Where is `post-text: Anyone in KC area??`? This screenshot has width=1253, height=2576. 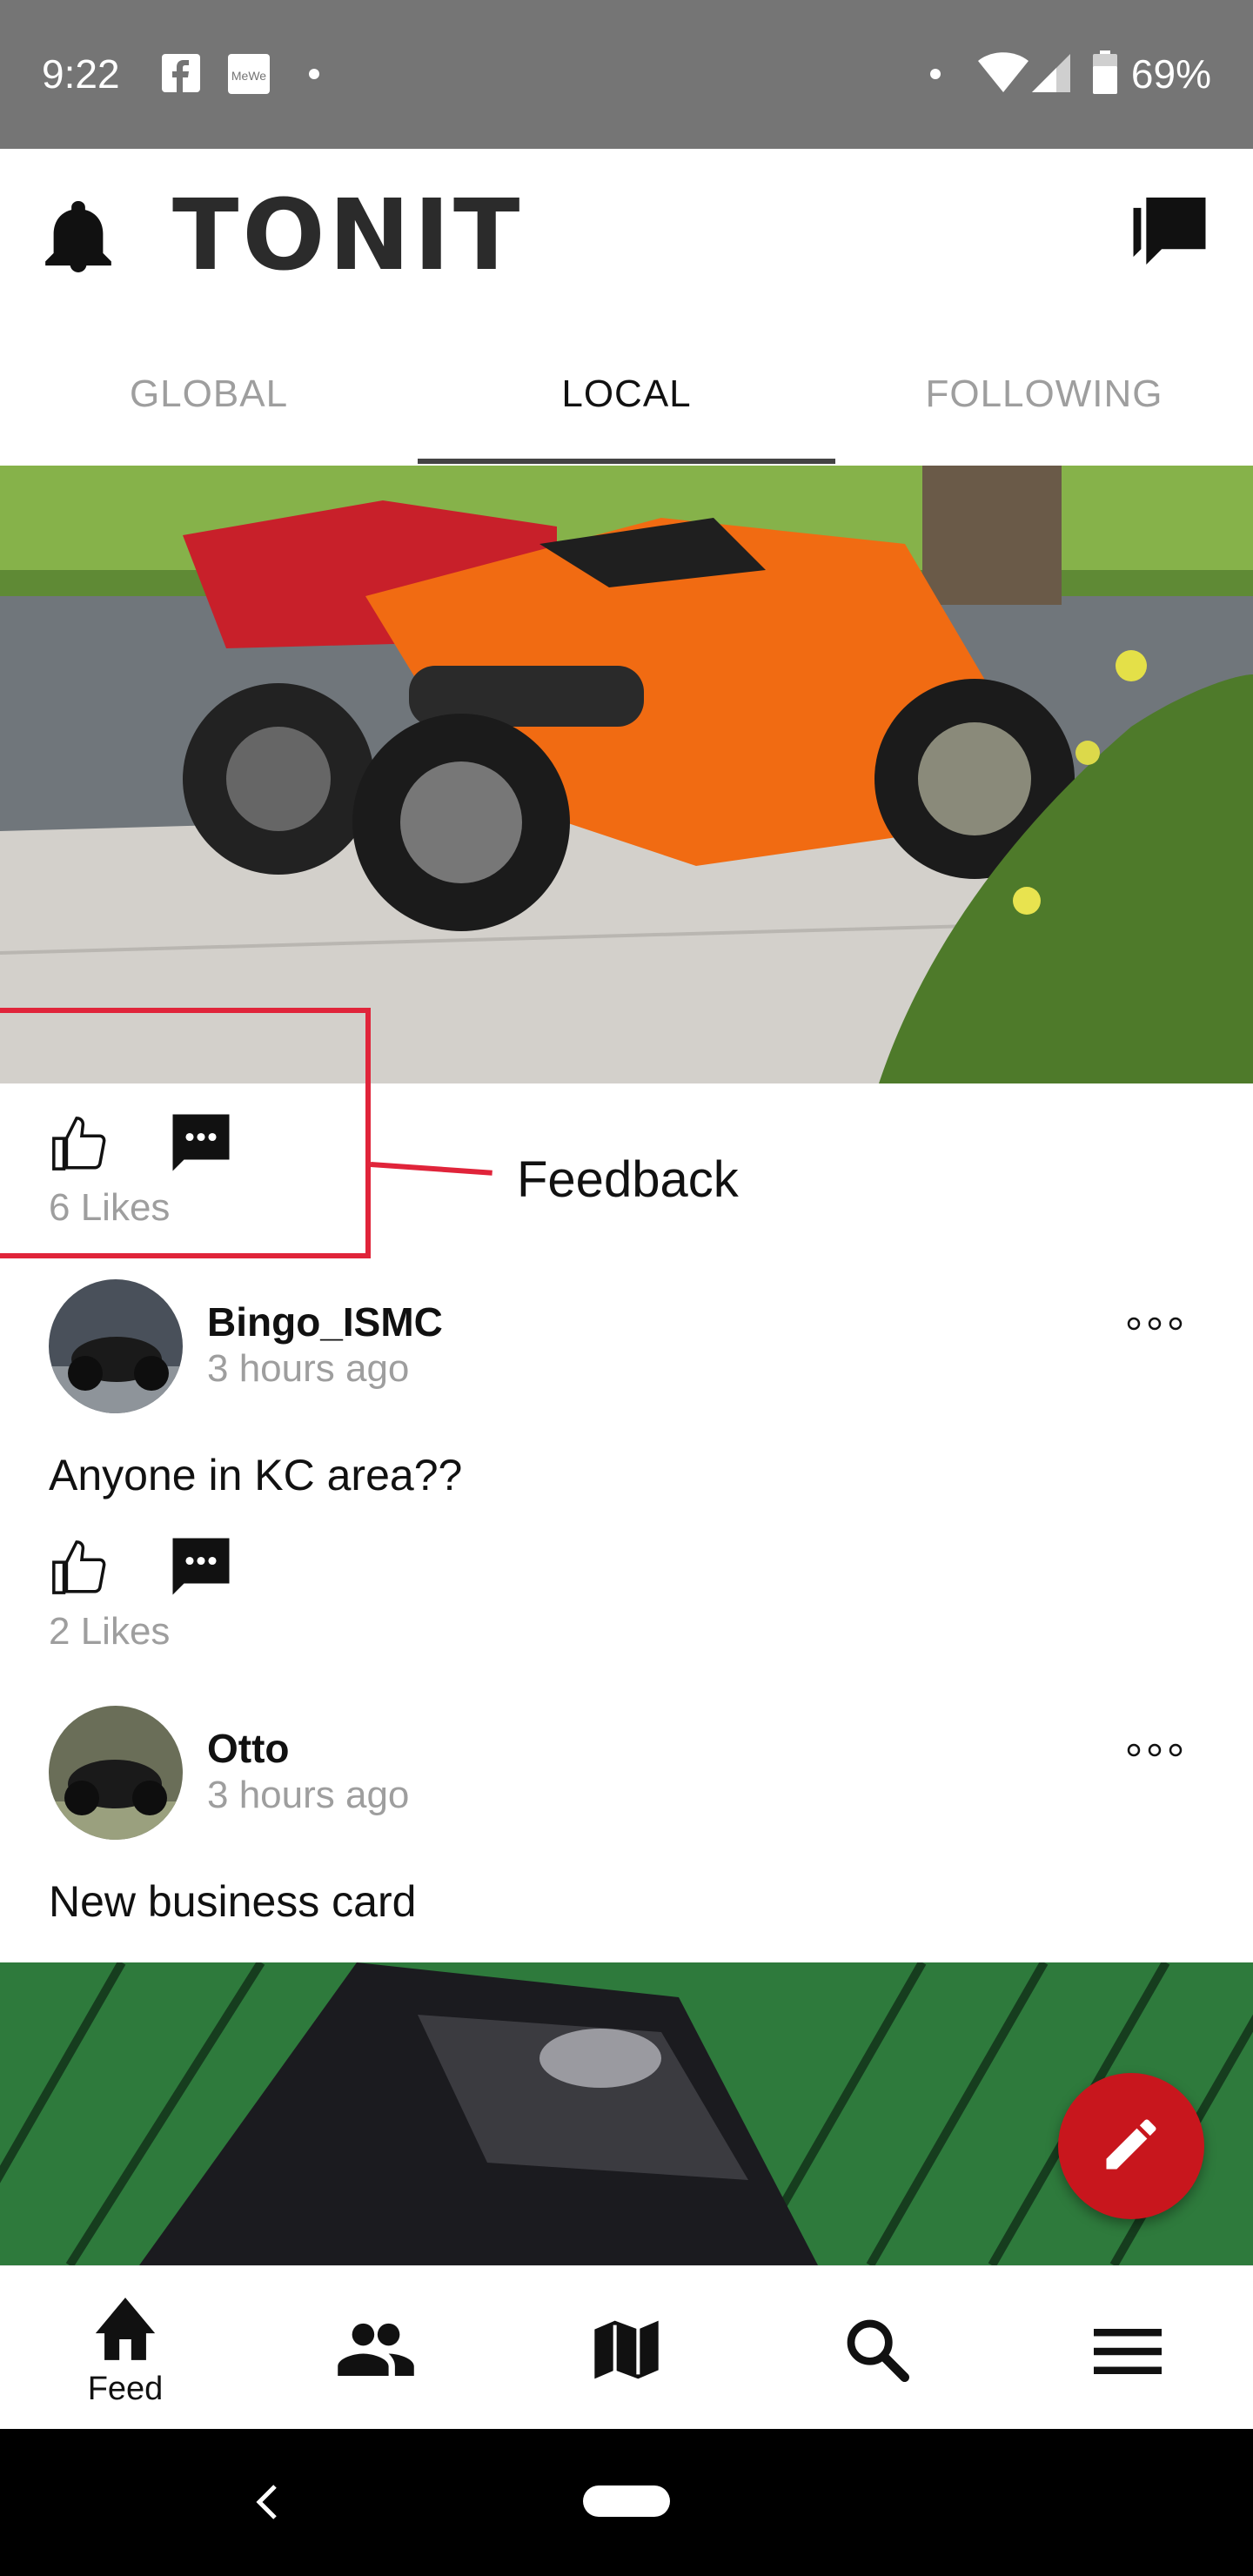
post-text: Anyone in KC area?? is located at coordinates (256, 1475).